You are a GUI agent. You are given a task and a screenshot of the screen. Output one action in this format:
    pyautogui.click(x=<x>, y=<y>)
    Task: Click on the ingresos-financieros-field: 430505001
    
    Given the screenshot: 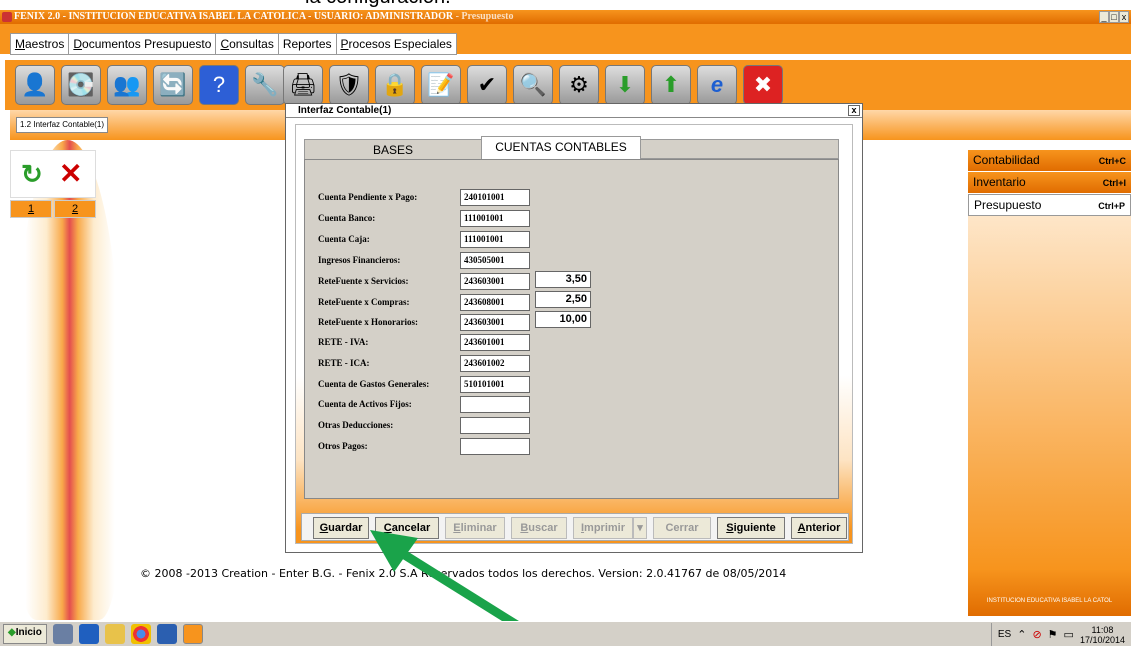 What is the action you would take?
    pyautogui.click(x=495, y=260)
    